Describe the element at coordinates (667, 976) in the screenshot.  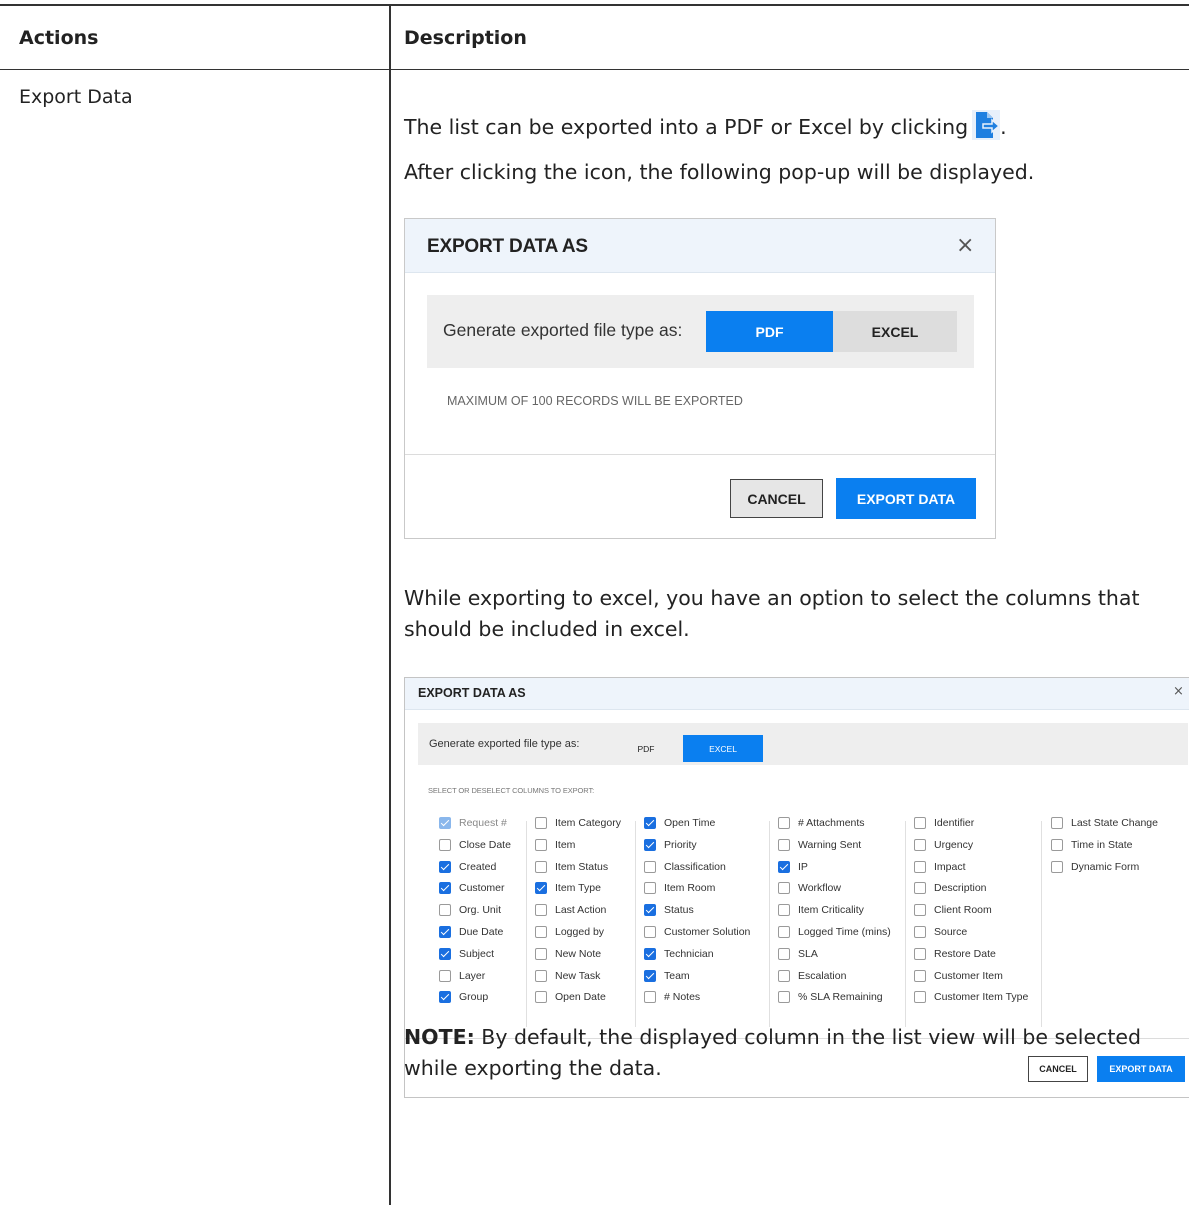
I see `column-option: Team` at that location.